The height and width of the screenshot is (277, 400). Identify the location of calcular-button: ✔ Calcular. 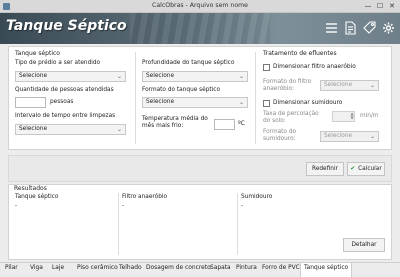
(366, 169).